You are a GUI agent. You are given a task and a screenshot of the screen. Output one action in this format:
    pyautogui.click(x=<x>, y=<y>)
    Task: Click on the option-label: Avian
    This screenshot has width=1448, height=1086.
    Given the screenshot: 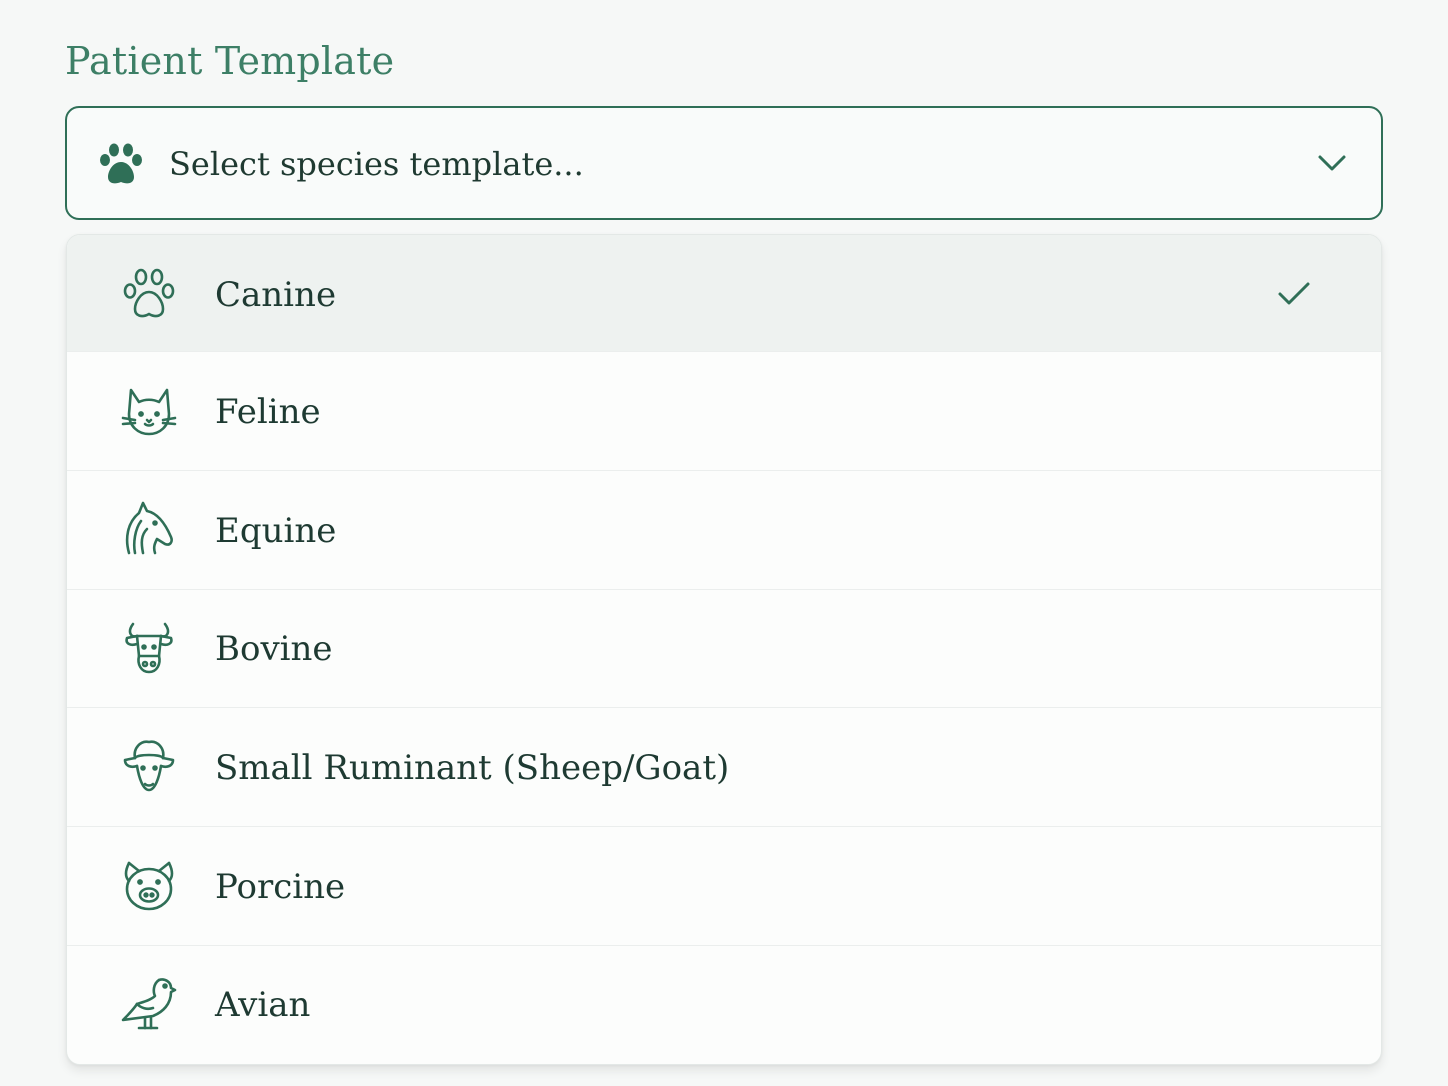 What is the action you would take?
    pyautogui.click(x=263, y=1005)
    